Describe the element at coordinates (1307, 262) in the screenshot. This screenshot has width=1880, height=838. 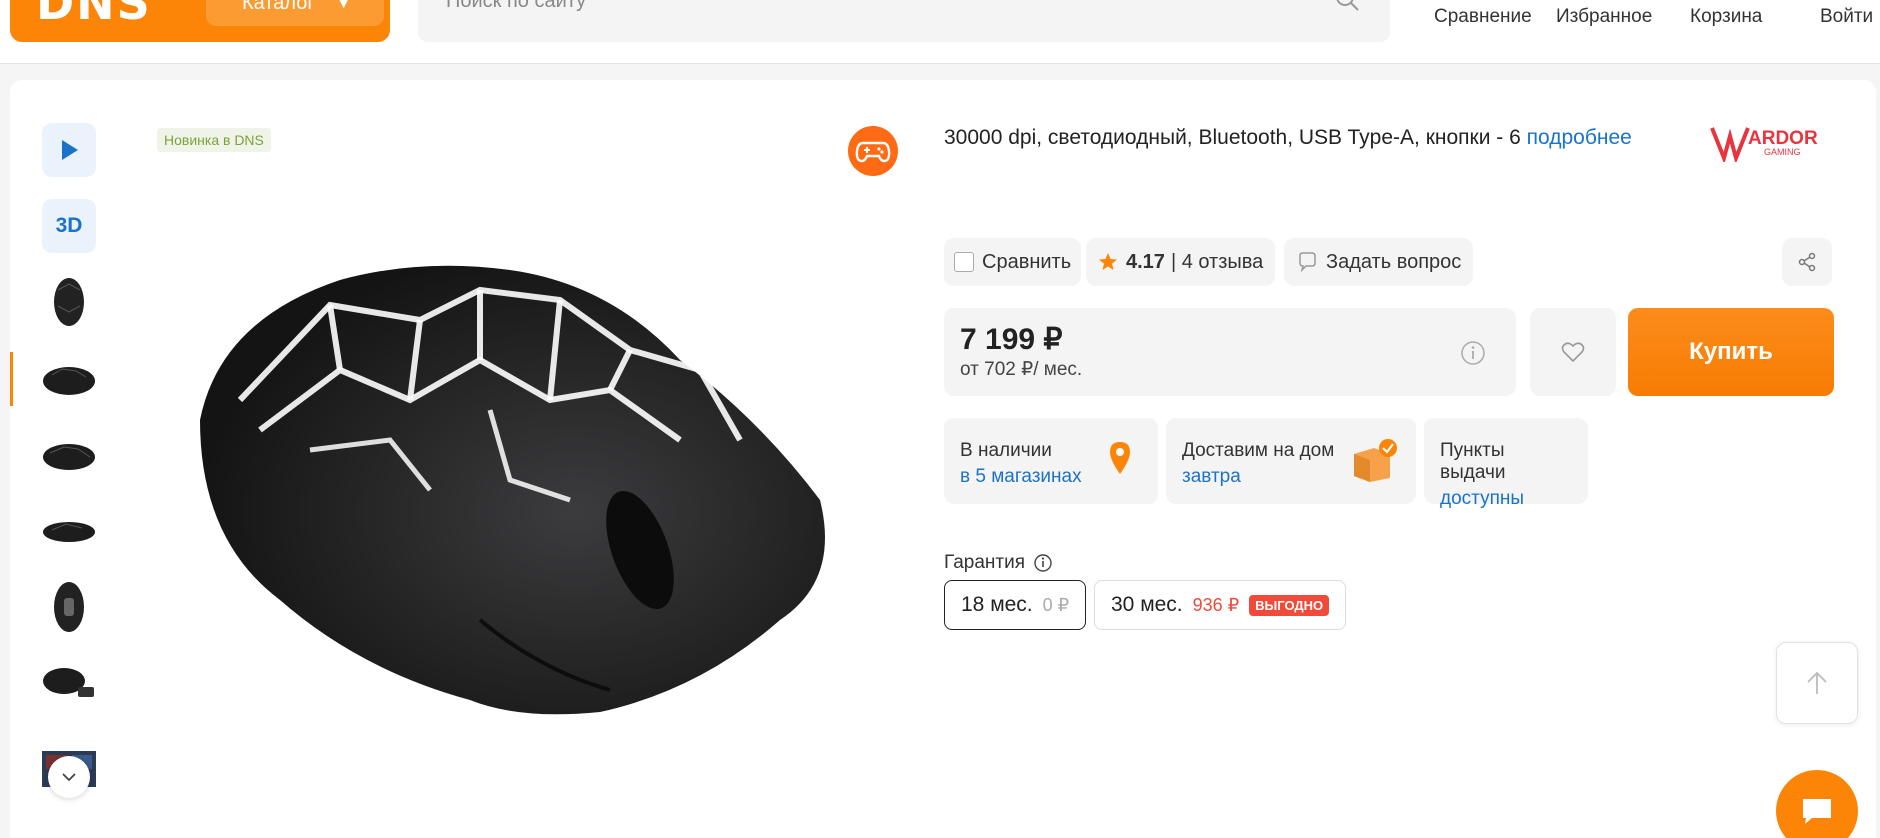
I see `question-bubble-icon` at that location.